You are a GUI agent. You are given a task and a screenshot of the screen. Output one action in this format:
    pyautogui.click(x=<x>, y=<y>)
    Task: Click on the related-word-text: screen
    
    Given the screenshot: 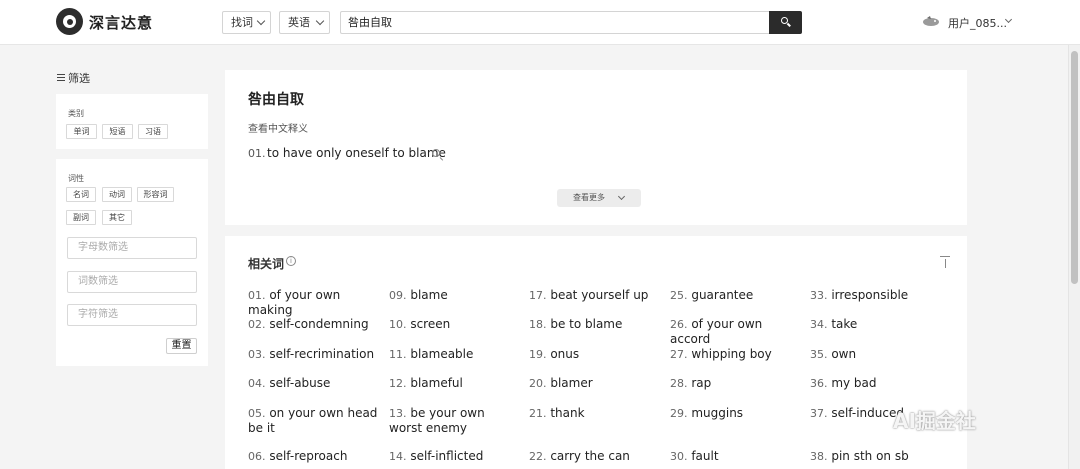 What is the action you would take?
    pyautogui.click(x=430, y=324)
    